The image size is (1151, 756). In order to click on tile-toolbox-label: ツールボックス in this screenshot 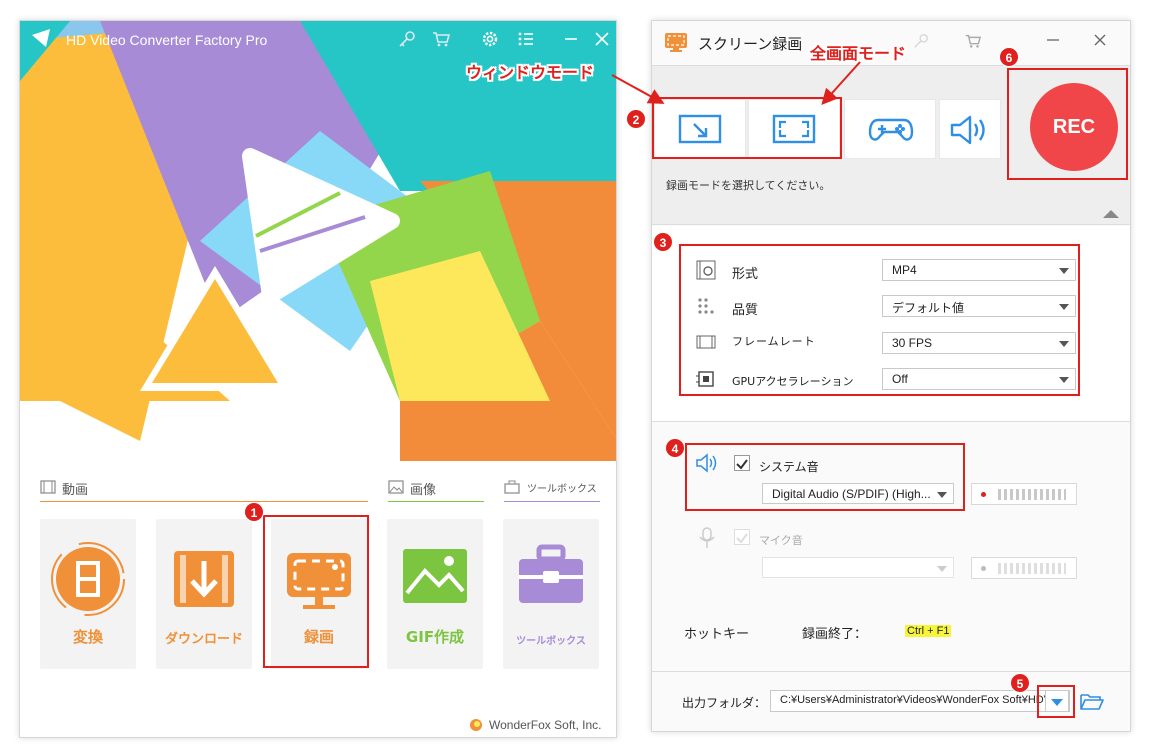, I will do `click(551, 641)`.